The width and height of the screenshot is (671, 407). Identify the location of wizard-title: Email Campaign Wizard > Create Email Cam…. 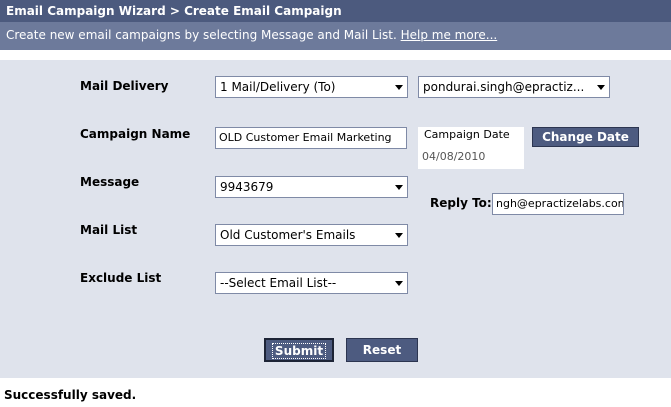
(335, 11).